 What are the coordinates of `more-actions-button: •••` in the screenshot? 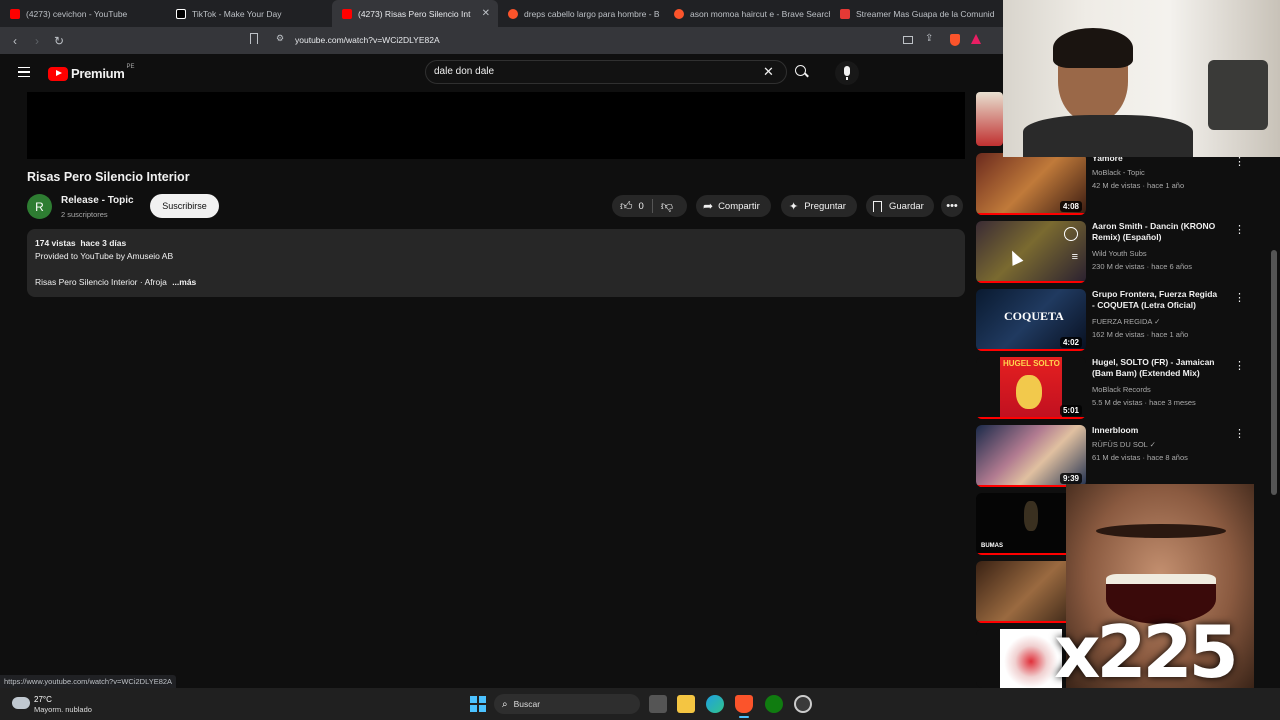 It's located at (952, 206).